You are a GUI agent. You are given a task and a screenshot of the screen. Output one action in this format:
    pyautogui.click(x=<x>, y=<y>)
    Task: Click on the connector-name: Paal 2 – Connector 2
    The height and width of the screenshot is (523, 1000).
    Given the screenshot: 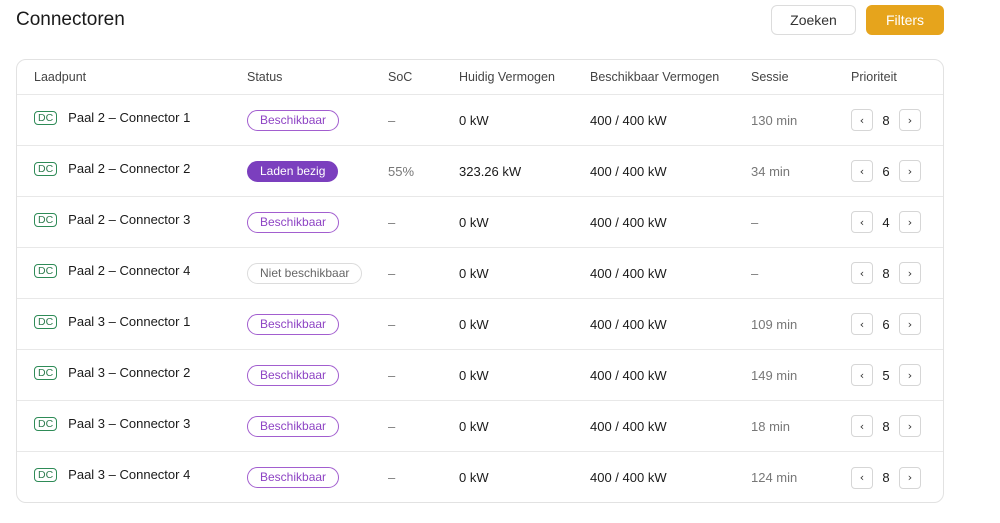 What is the action you would take?
    pyautogui.click(x=129, y=168)
    